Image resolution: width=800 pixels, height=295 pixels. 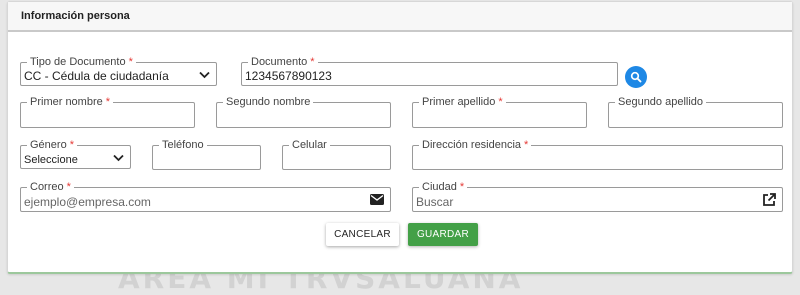 What do you see at coordinates (268, 102) in the screenshot?
I see `second-name-label: Segundo nombre` at bounding box center [268, 102].